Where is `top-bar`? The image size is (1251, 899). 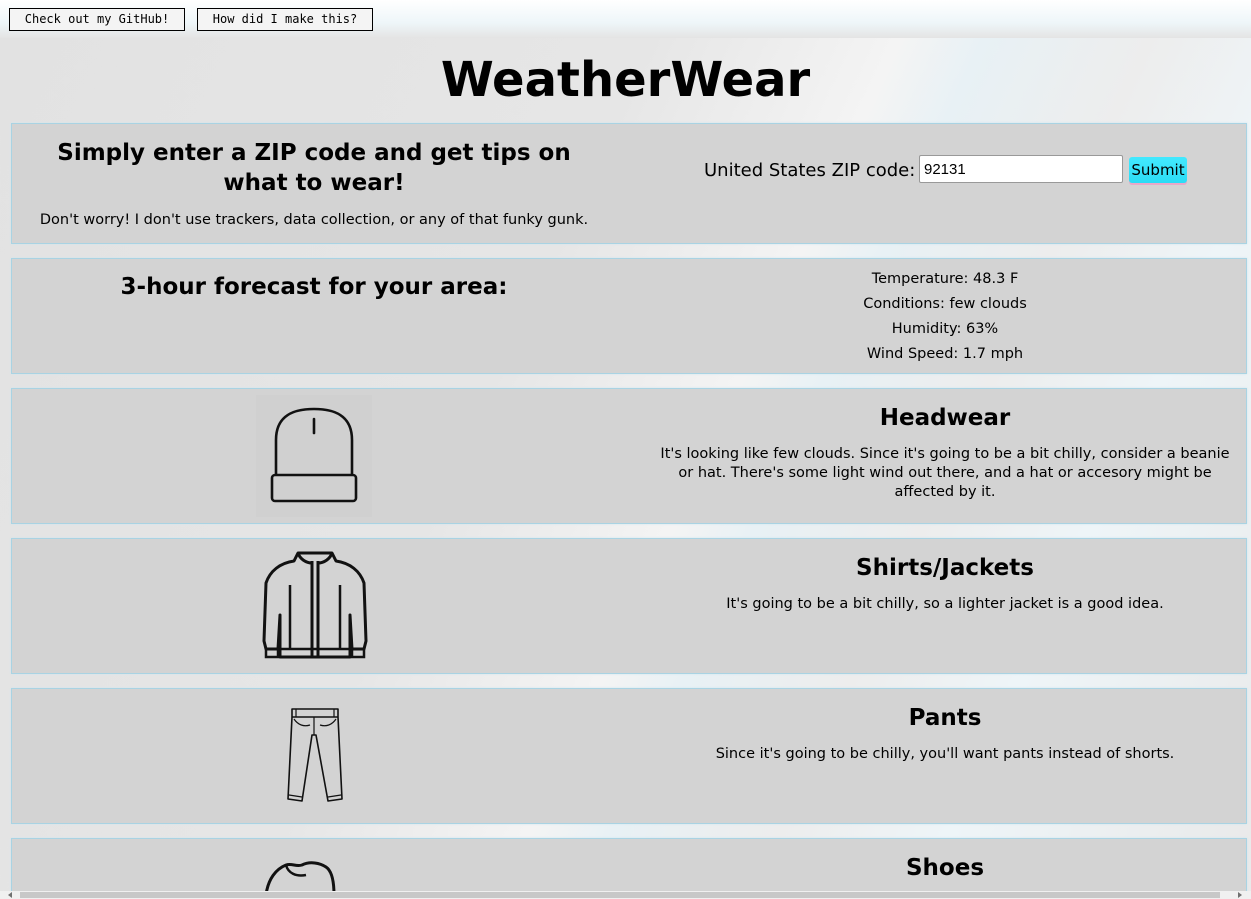
top-bar is located at coordinates (625, 19).